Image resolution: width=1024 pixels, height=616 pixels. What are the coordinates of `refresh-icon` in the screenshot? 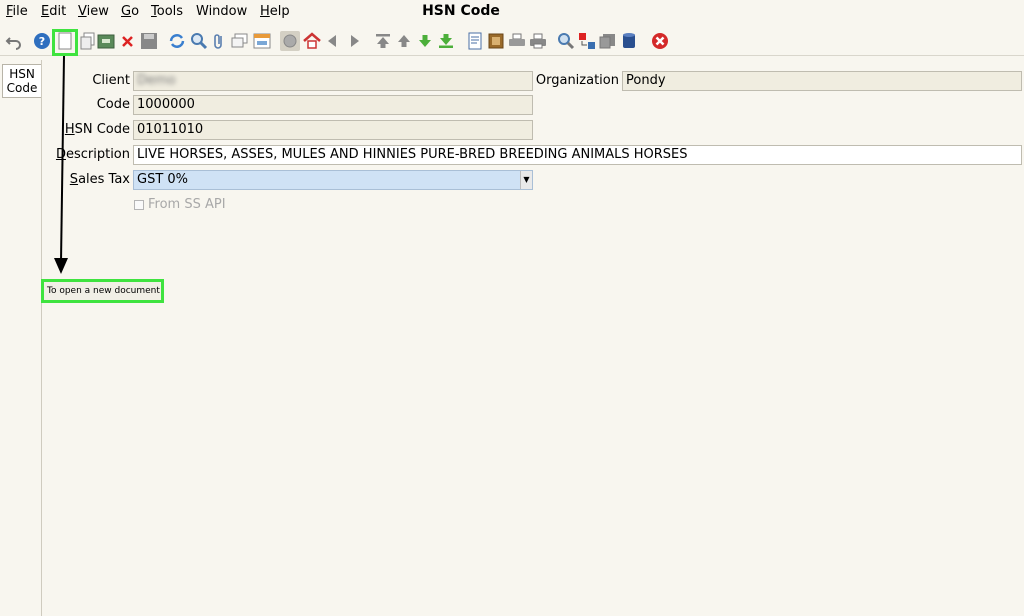 It's located at (177, 41).